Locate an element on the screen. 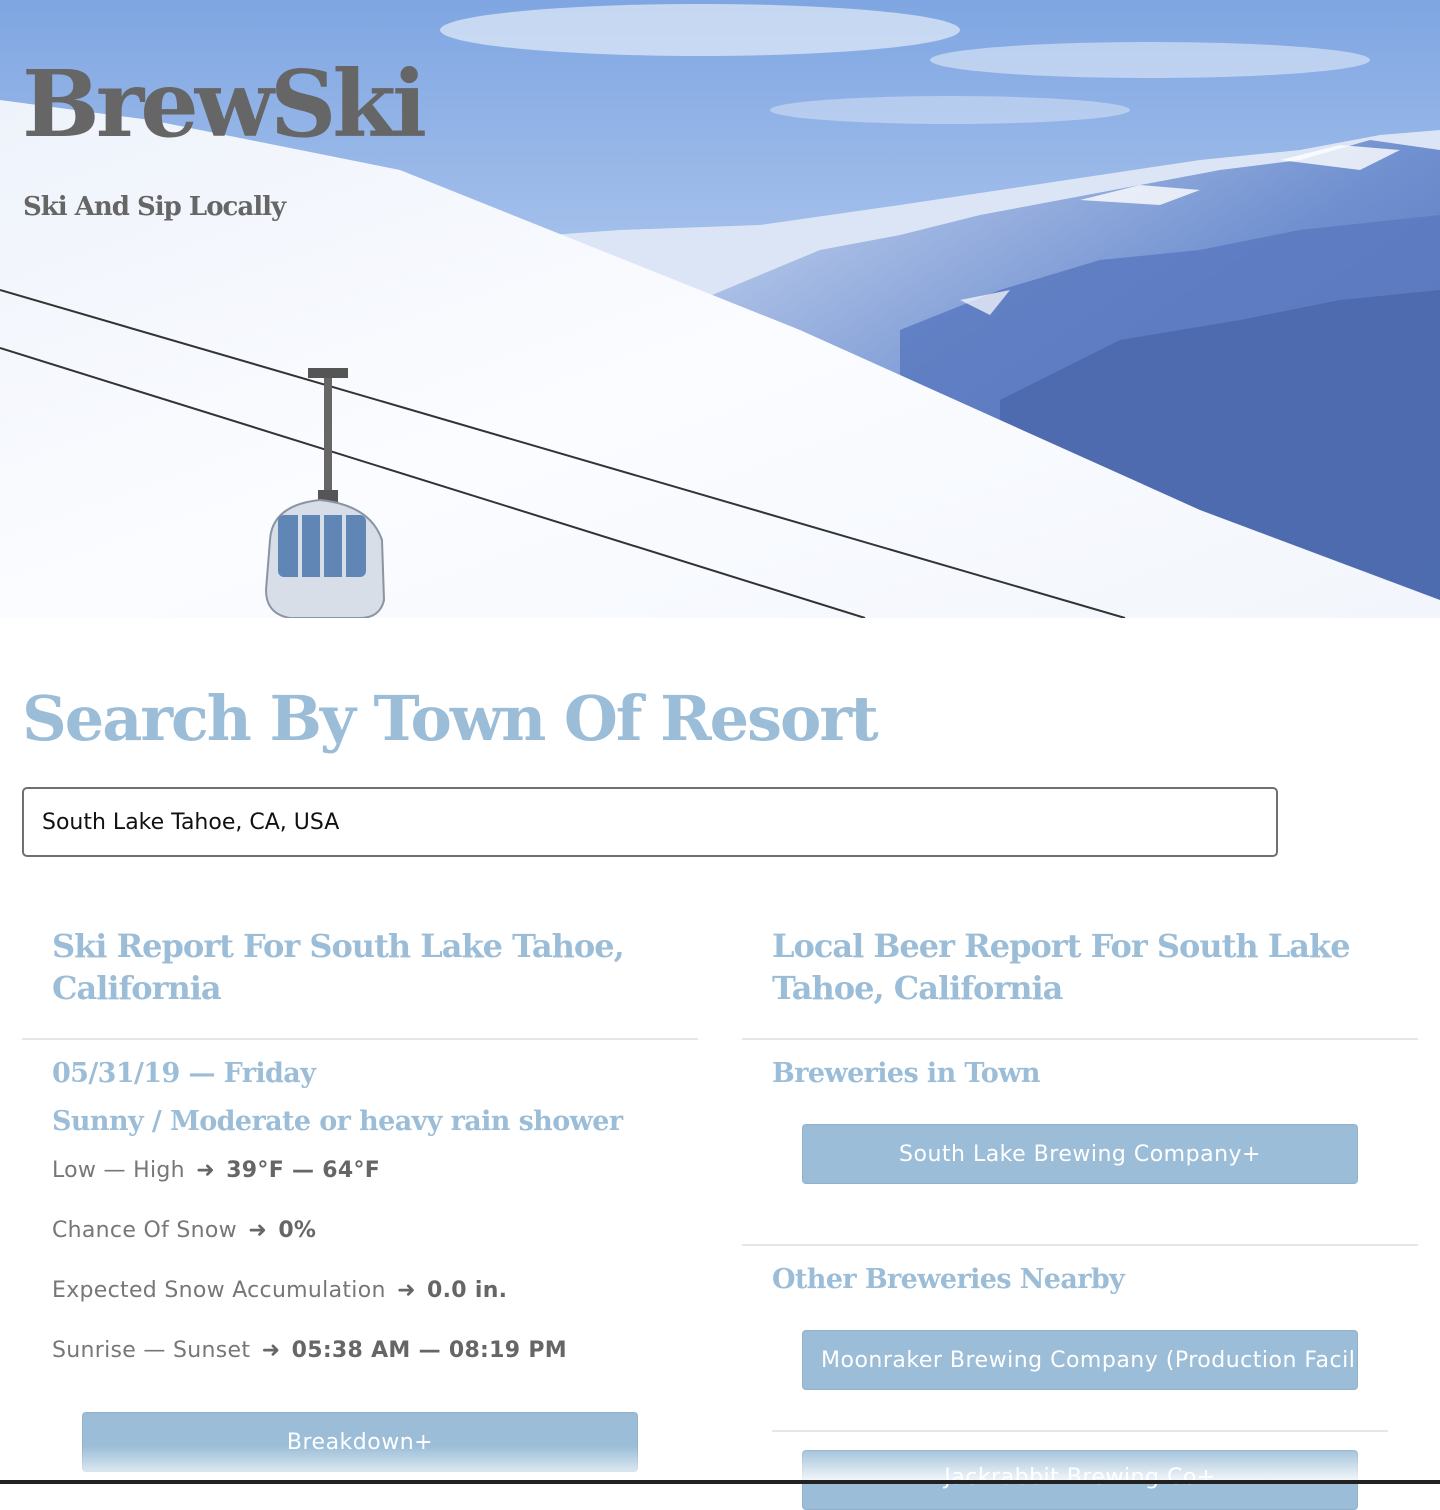 The width and height of the screenshot is (1440, 1510). snow-chance-row: Chance Of Snow ➜ 0% is located at coordinates (184, 1230).